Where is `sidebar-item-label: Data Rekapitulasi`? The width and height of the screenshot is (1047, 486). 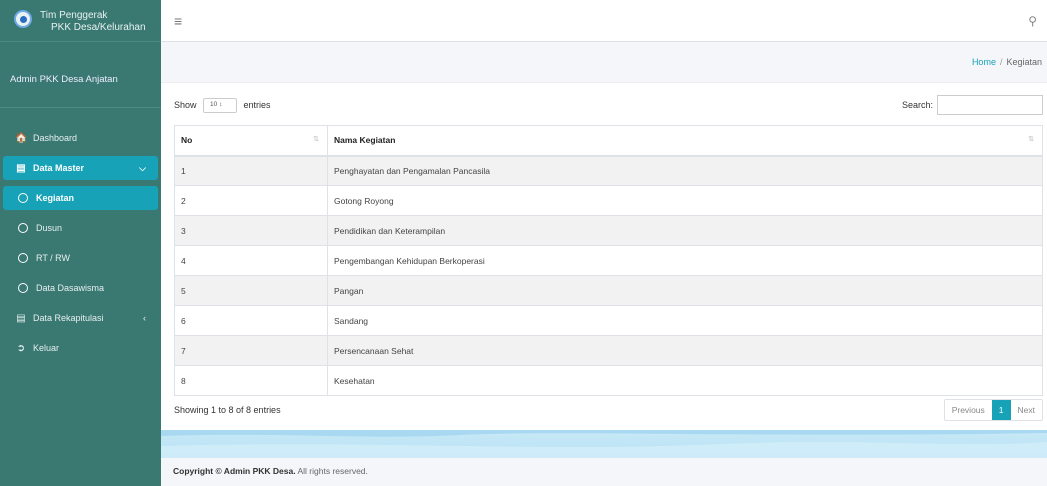 sidebar-item-label: Data Rekapitulasi is located at coordinates (68, 318).